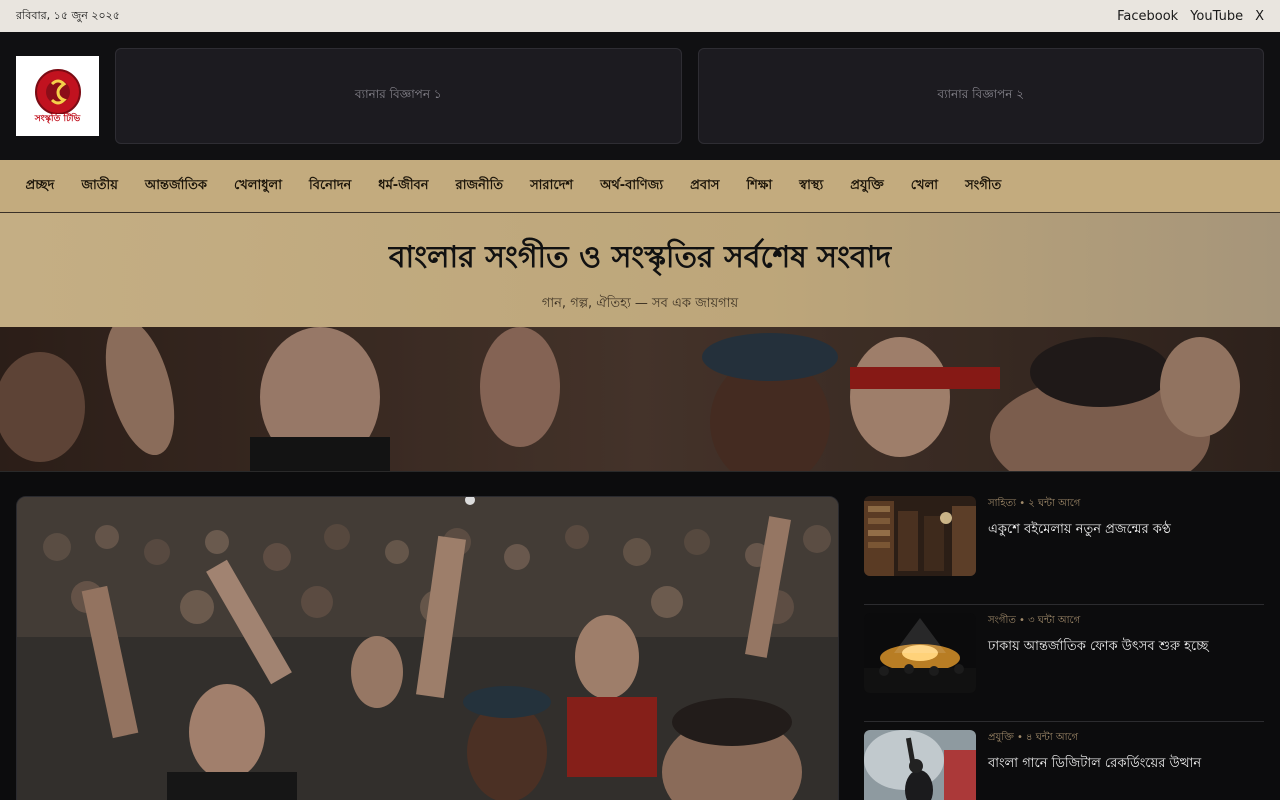 Image resolution: width=1280 pixels, height=800 pixels. Describe the element at coordinates (640, 303) in the screenshot. I see `hero-subtitle: গান, গল্প, ঐতিহ্য — সব এক জায়গায়` at that location.